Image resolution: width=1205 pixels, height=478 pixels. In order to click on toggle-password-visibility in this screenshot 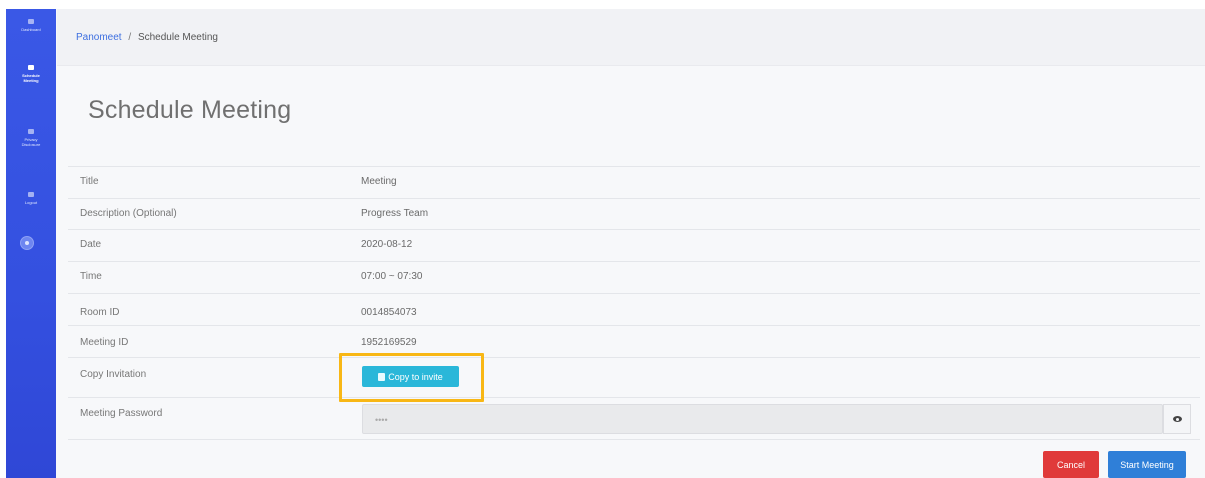, I will do `click(1177, 419)`.